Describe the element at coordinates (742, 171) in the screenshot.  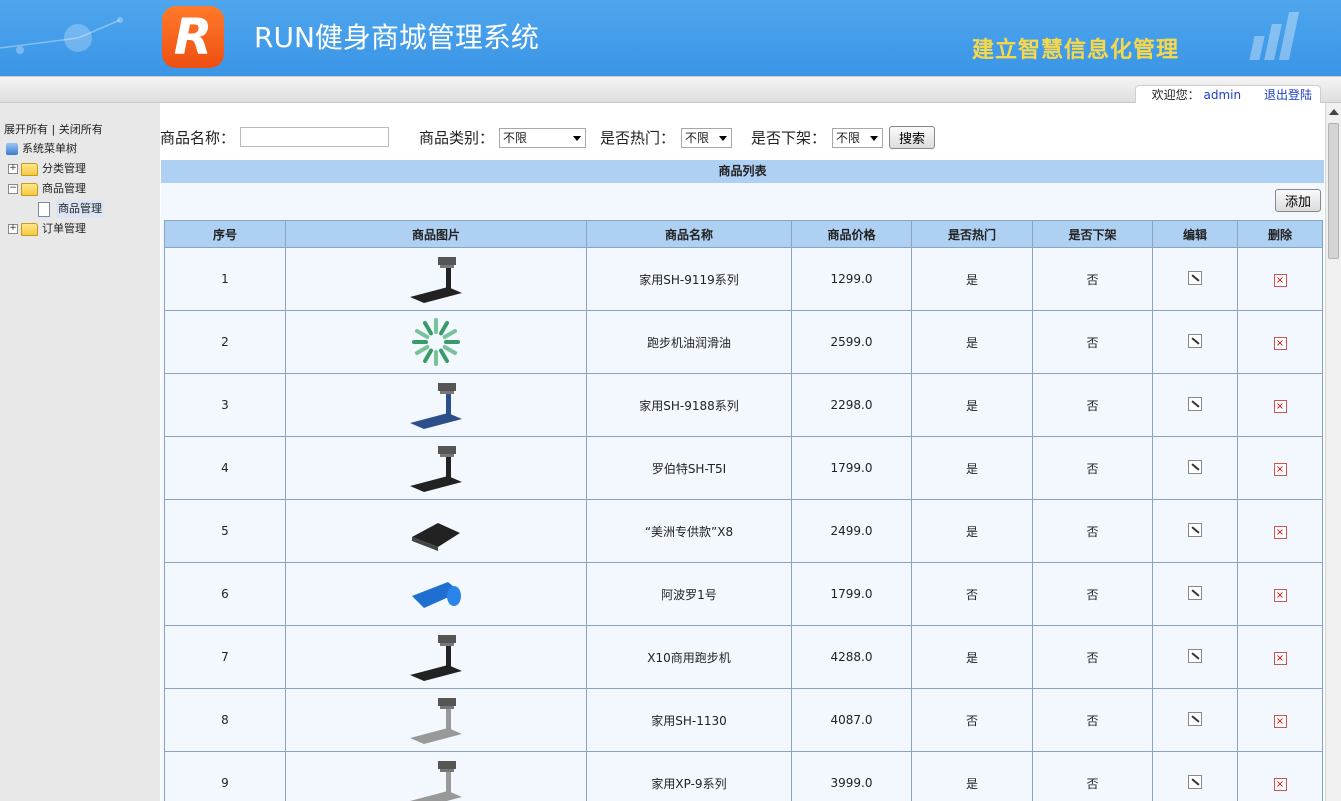
I see `list-title: 商品列表` at that location.